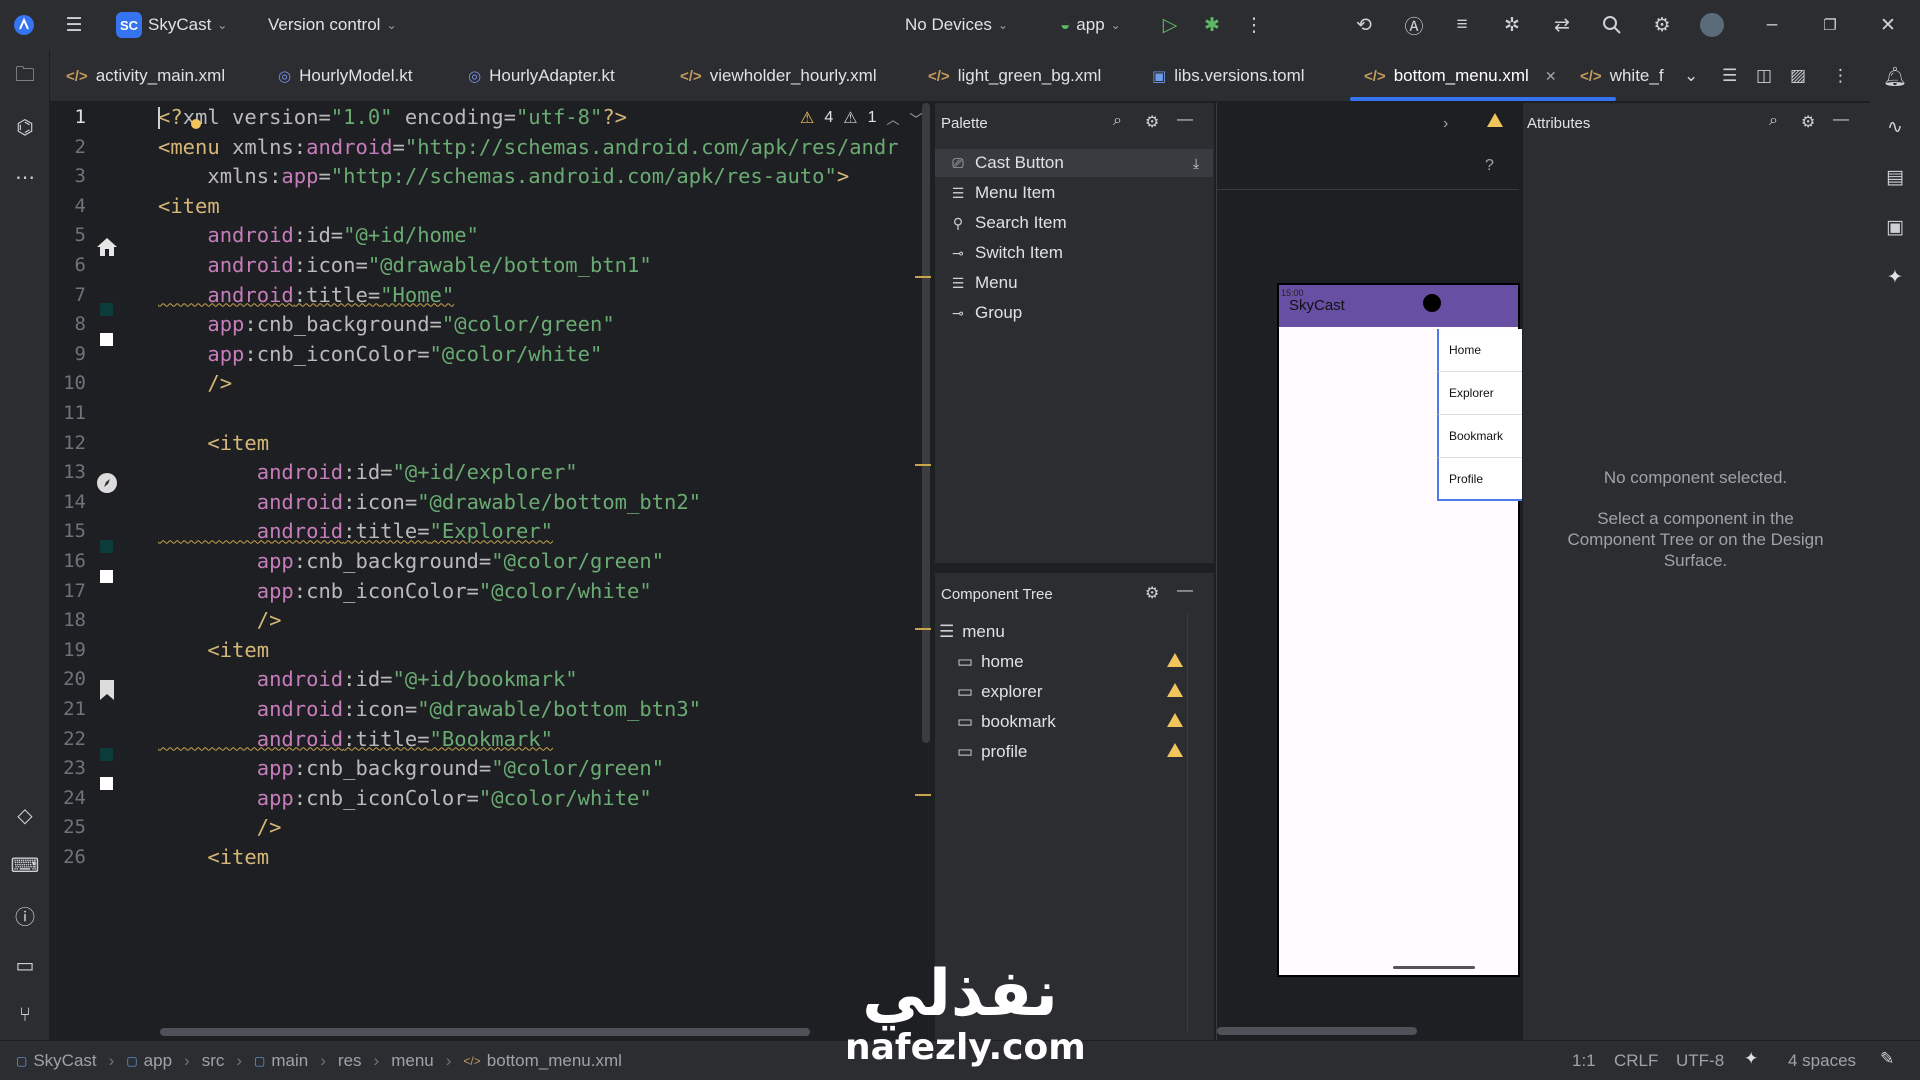 Image resolution: width=1920 pixels, height=1080 pixels. I want to click on breadcrumb-item: ▢ main, so click(281, 1061).